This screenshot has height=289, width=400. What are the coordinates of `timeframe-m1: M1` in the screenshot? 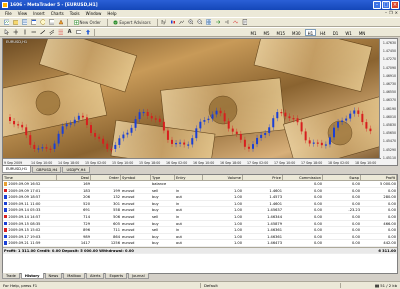 It's located at (254, 32).